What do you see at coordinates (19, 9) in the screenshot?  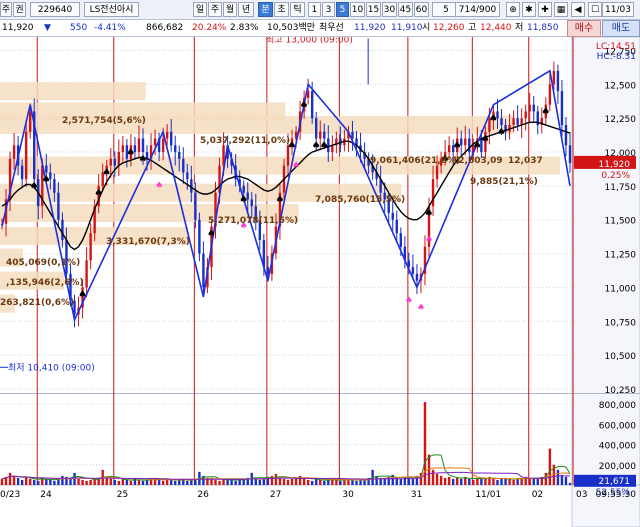 I see `toolbar-item-tb1: 권` at bounding box center [19, 9].